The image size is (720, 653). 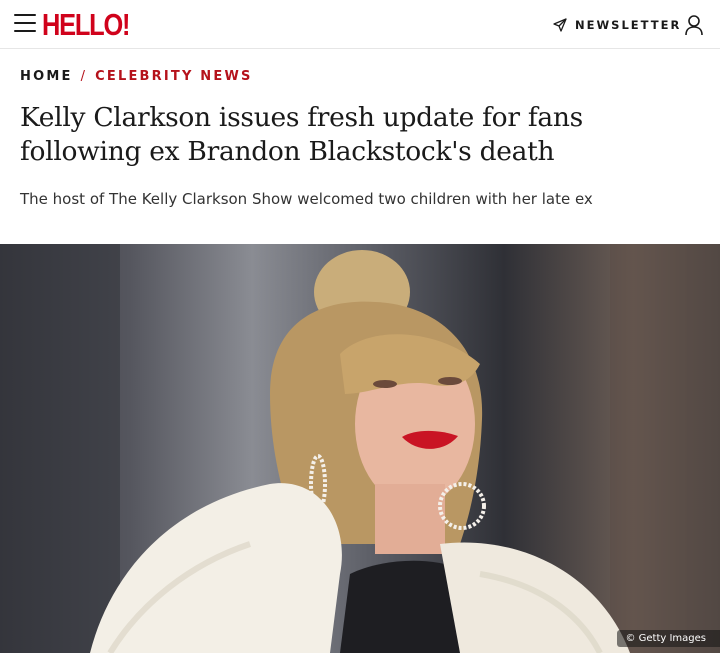 I want to click on image-credit: © Getty Images, so click(x=668, y=638).